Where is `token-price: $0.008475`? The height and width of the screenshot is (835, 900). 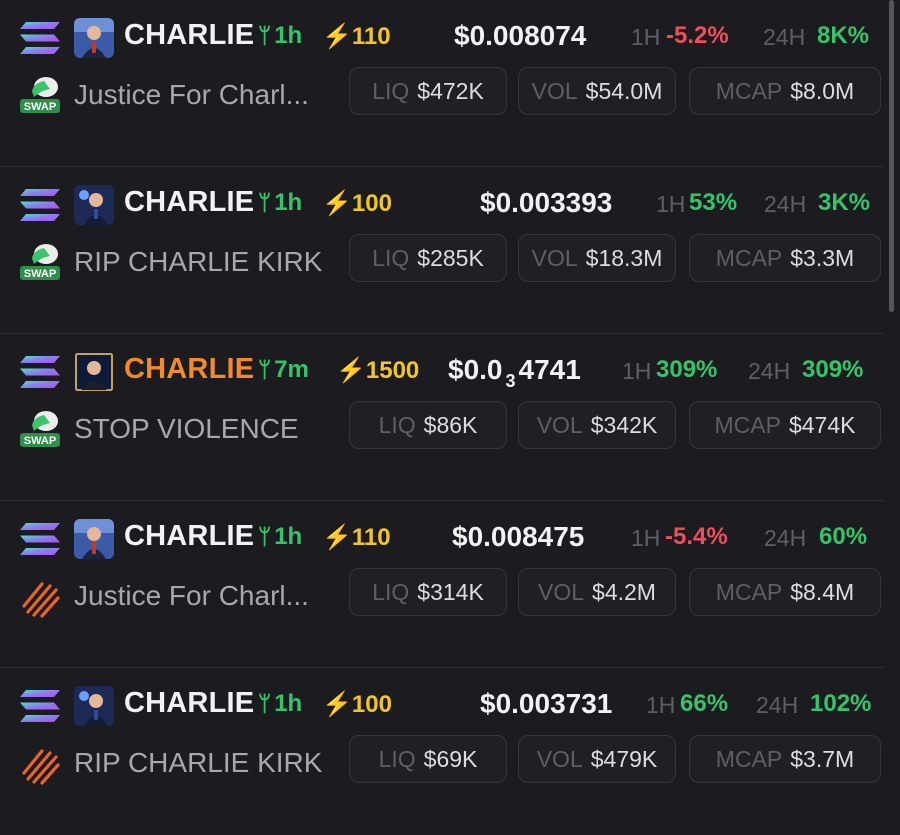
token-price: $0.008475 is located at coordinates (518, 536).